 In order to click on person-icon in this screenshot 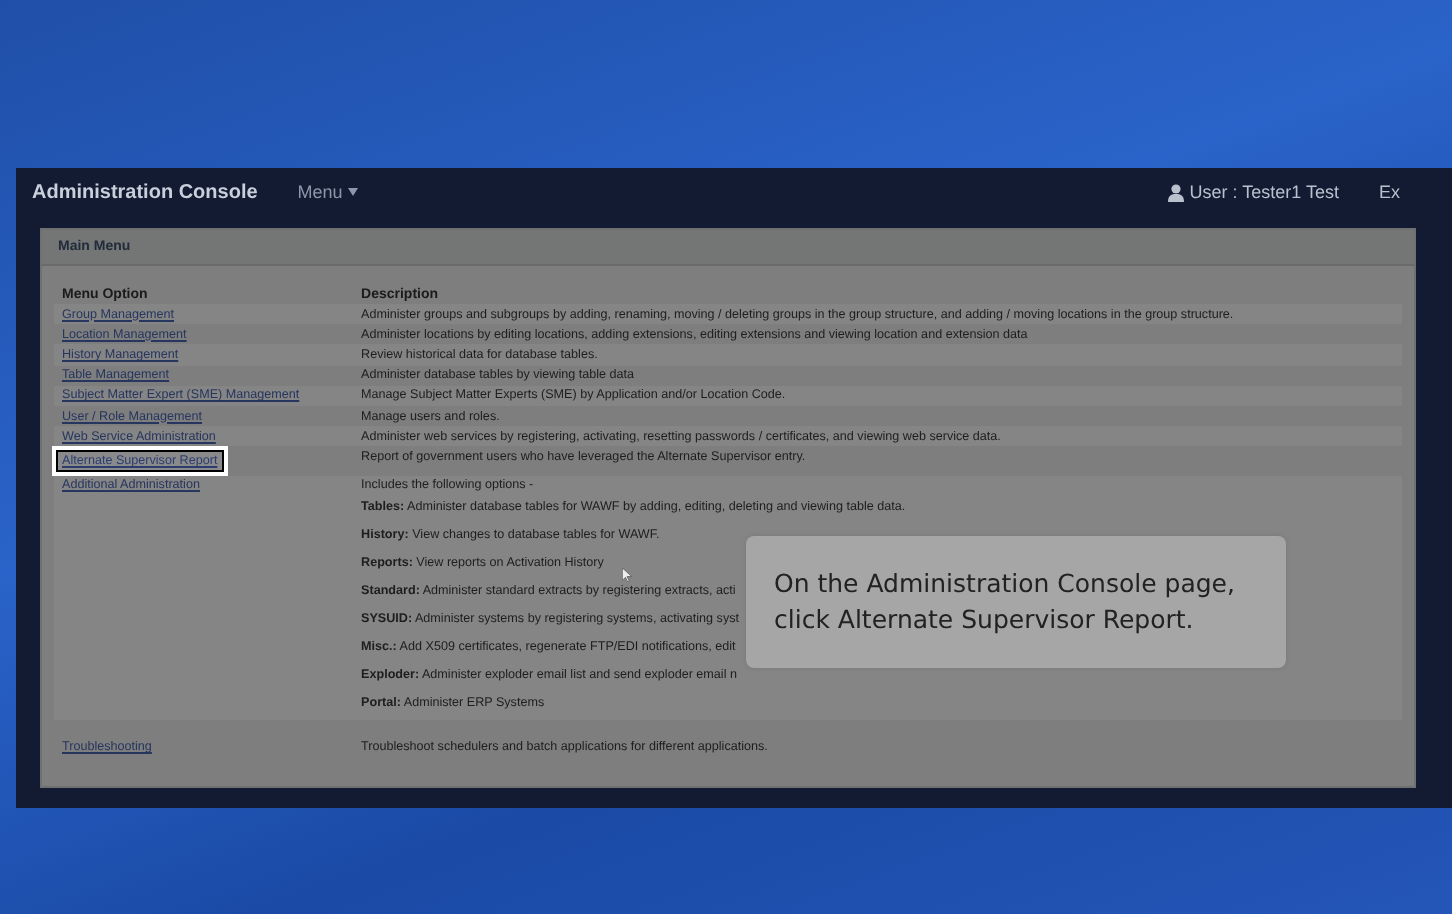, I will do `click(1175, 192)`.